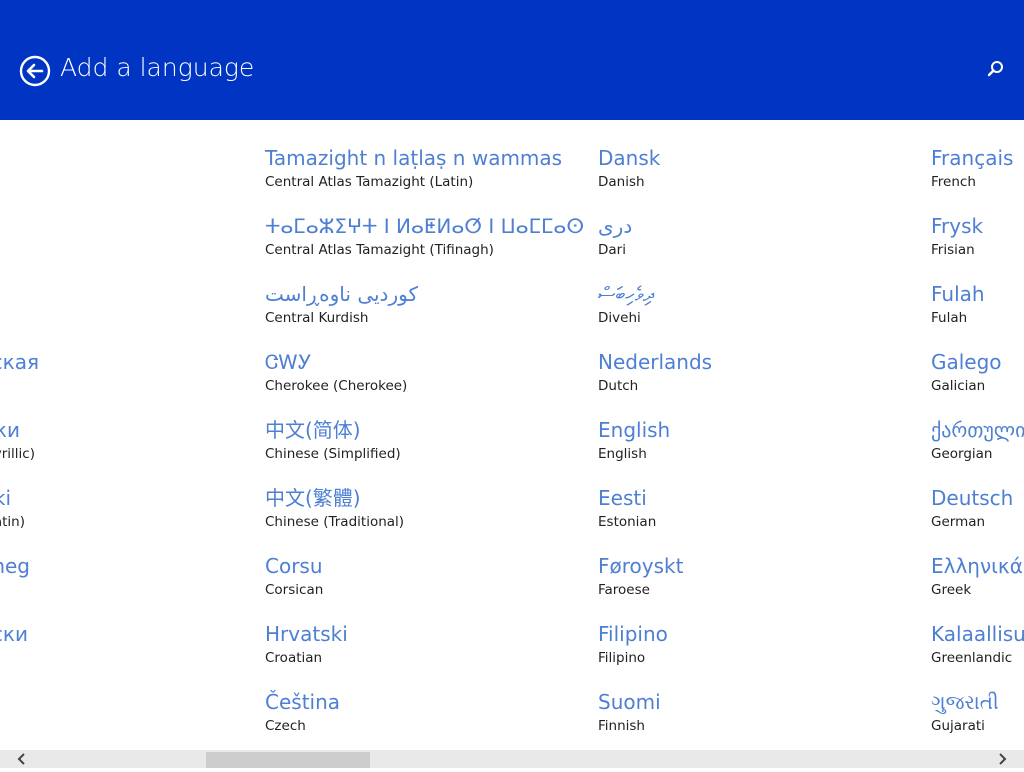  What do you see at coordinates (977, 242) in the screenshot?
I see `language-item: Frysk Frisian` at bounding box center [977, 242].